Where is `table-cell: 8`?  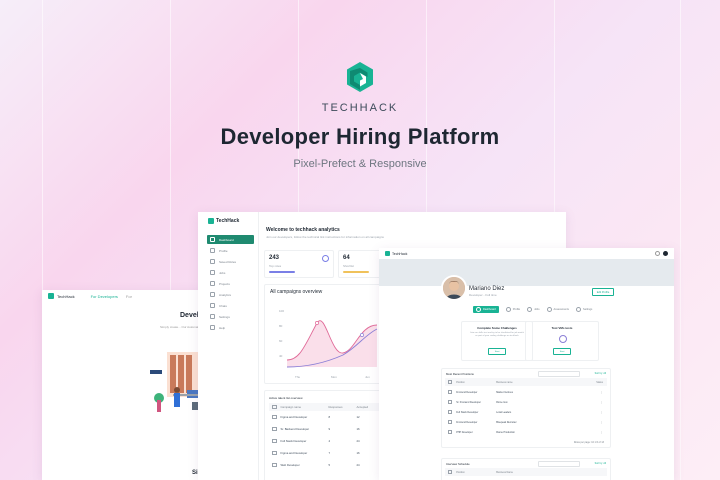
table-cell: 8 is located at coordinates (329, 417).